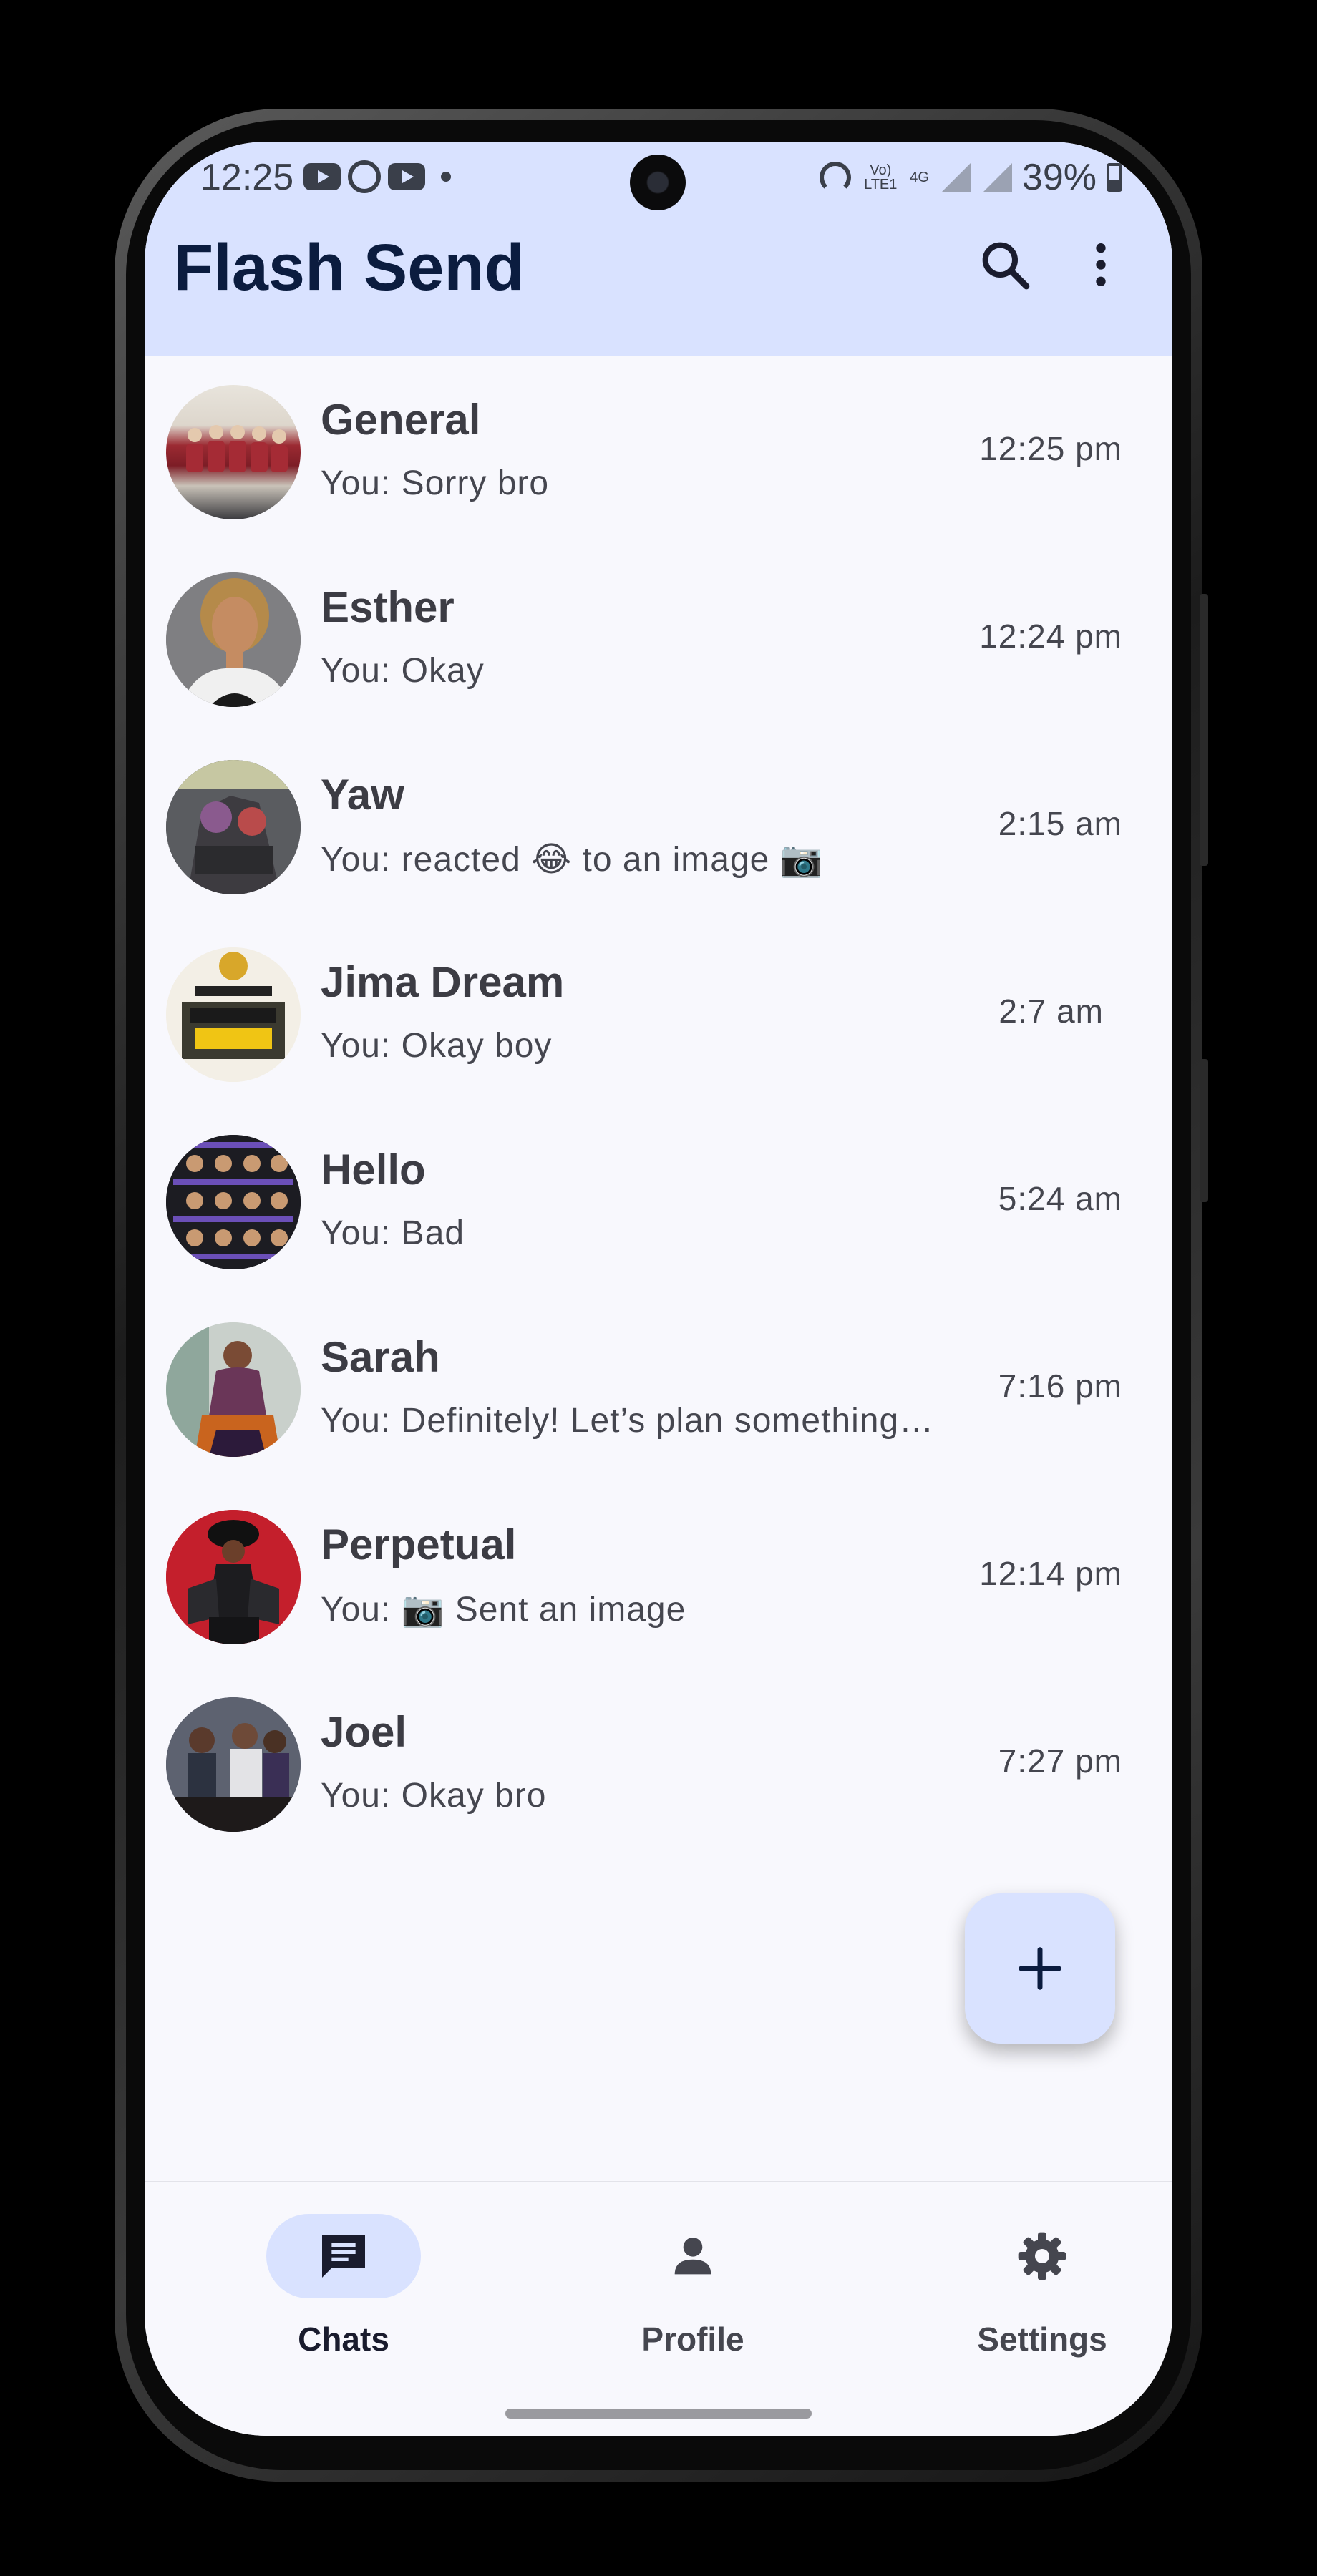 This screenshot has width=1317, height=2576. What do you see at coordinates (1060, 823) in the screenshot?
I see `chat-time: 2:15 am` at bounding box center [1060, 823].